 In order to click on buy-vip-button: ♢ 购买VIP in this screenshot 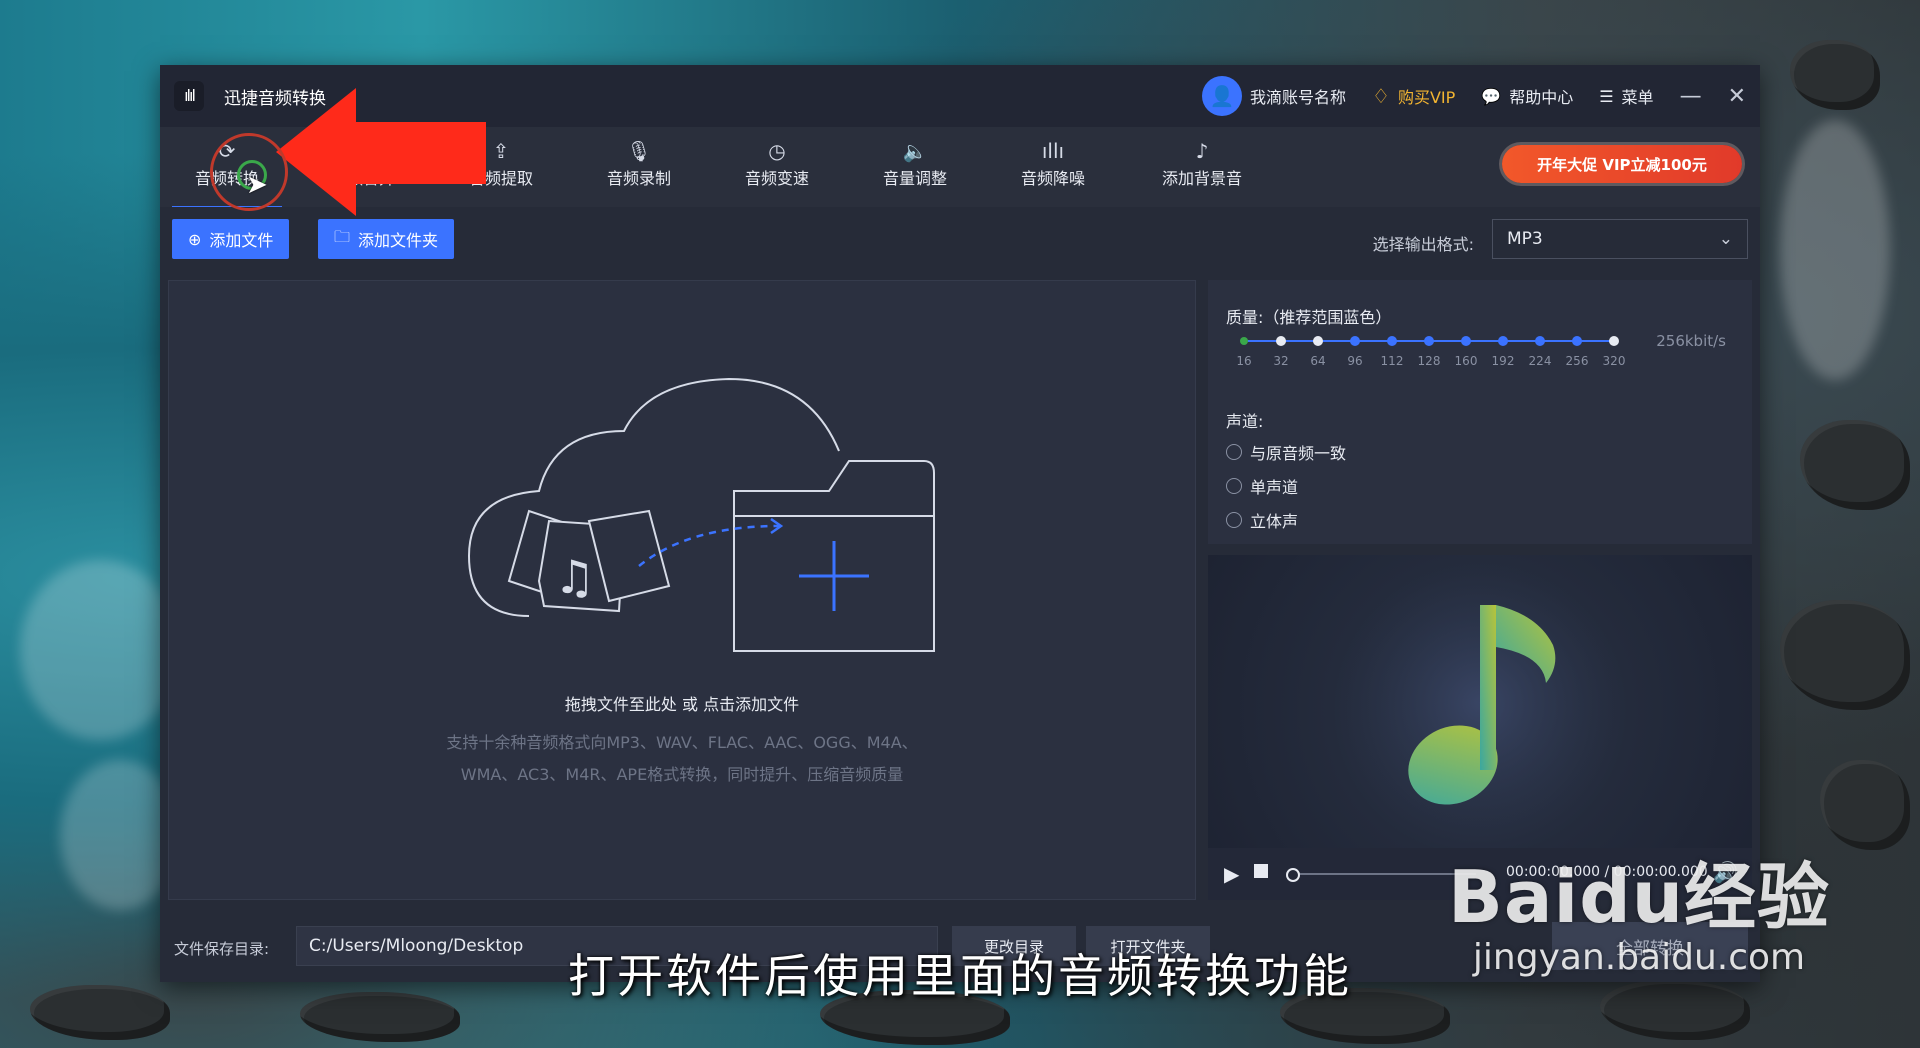, I will do `click(1413, 96)`.